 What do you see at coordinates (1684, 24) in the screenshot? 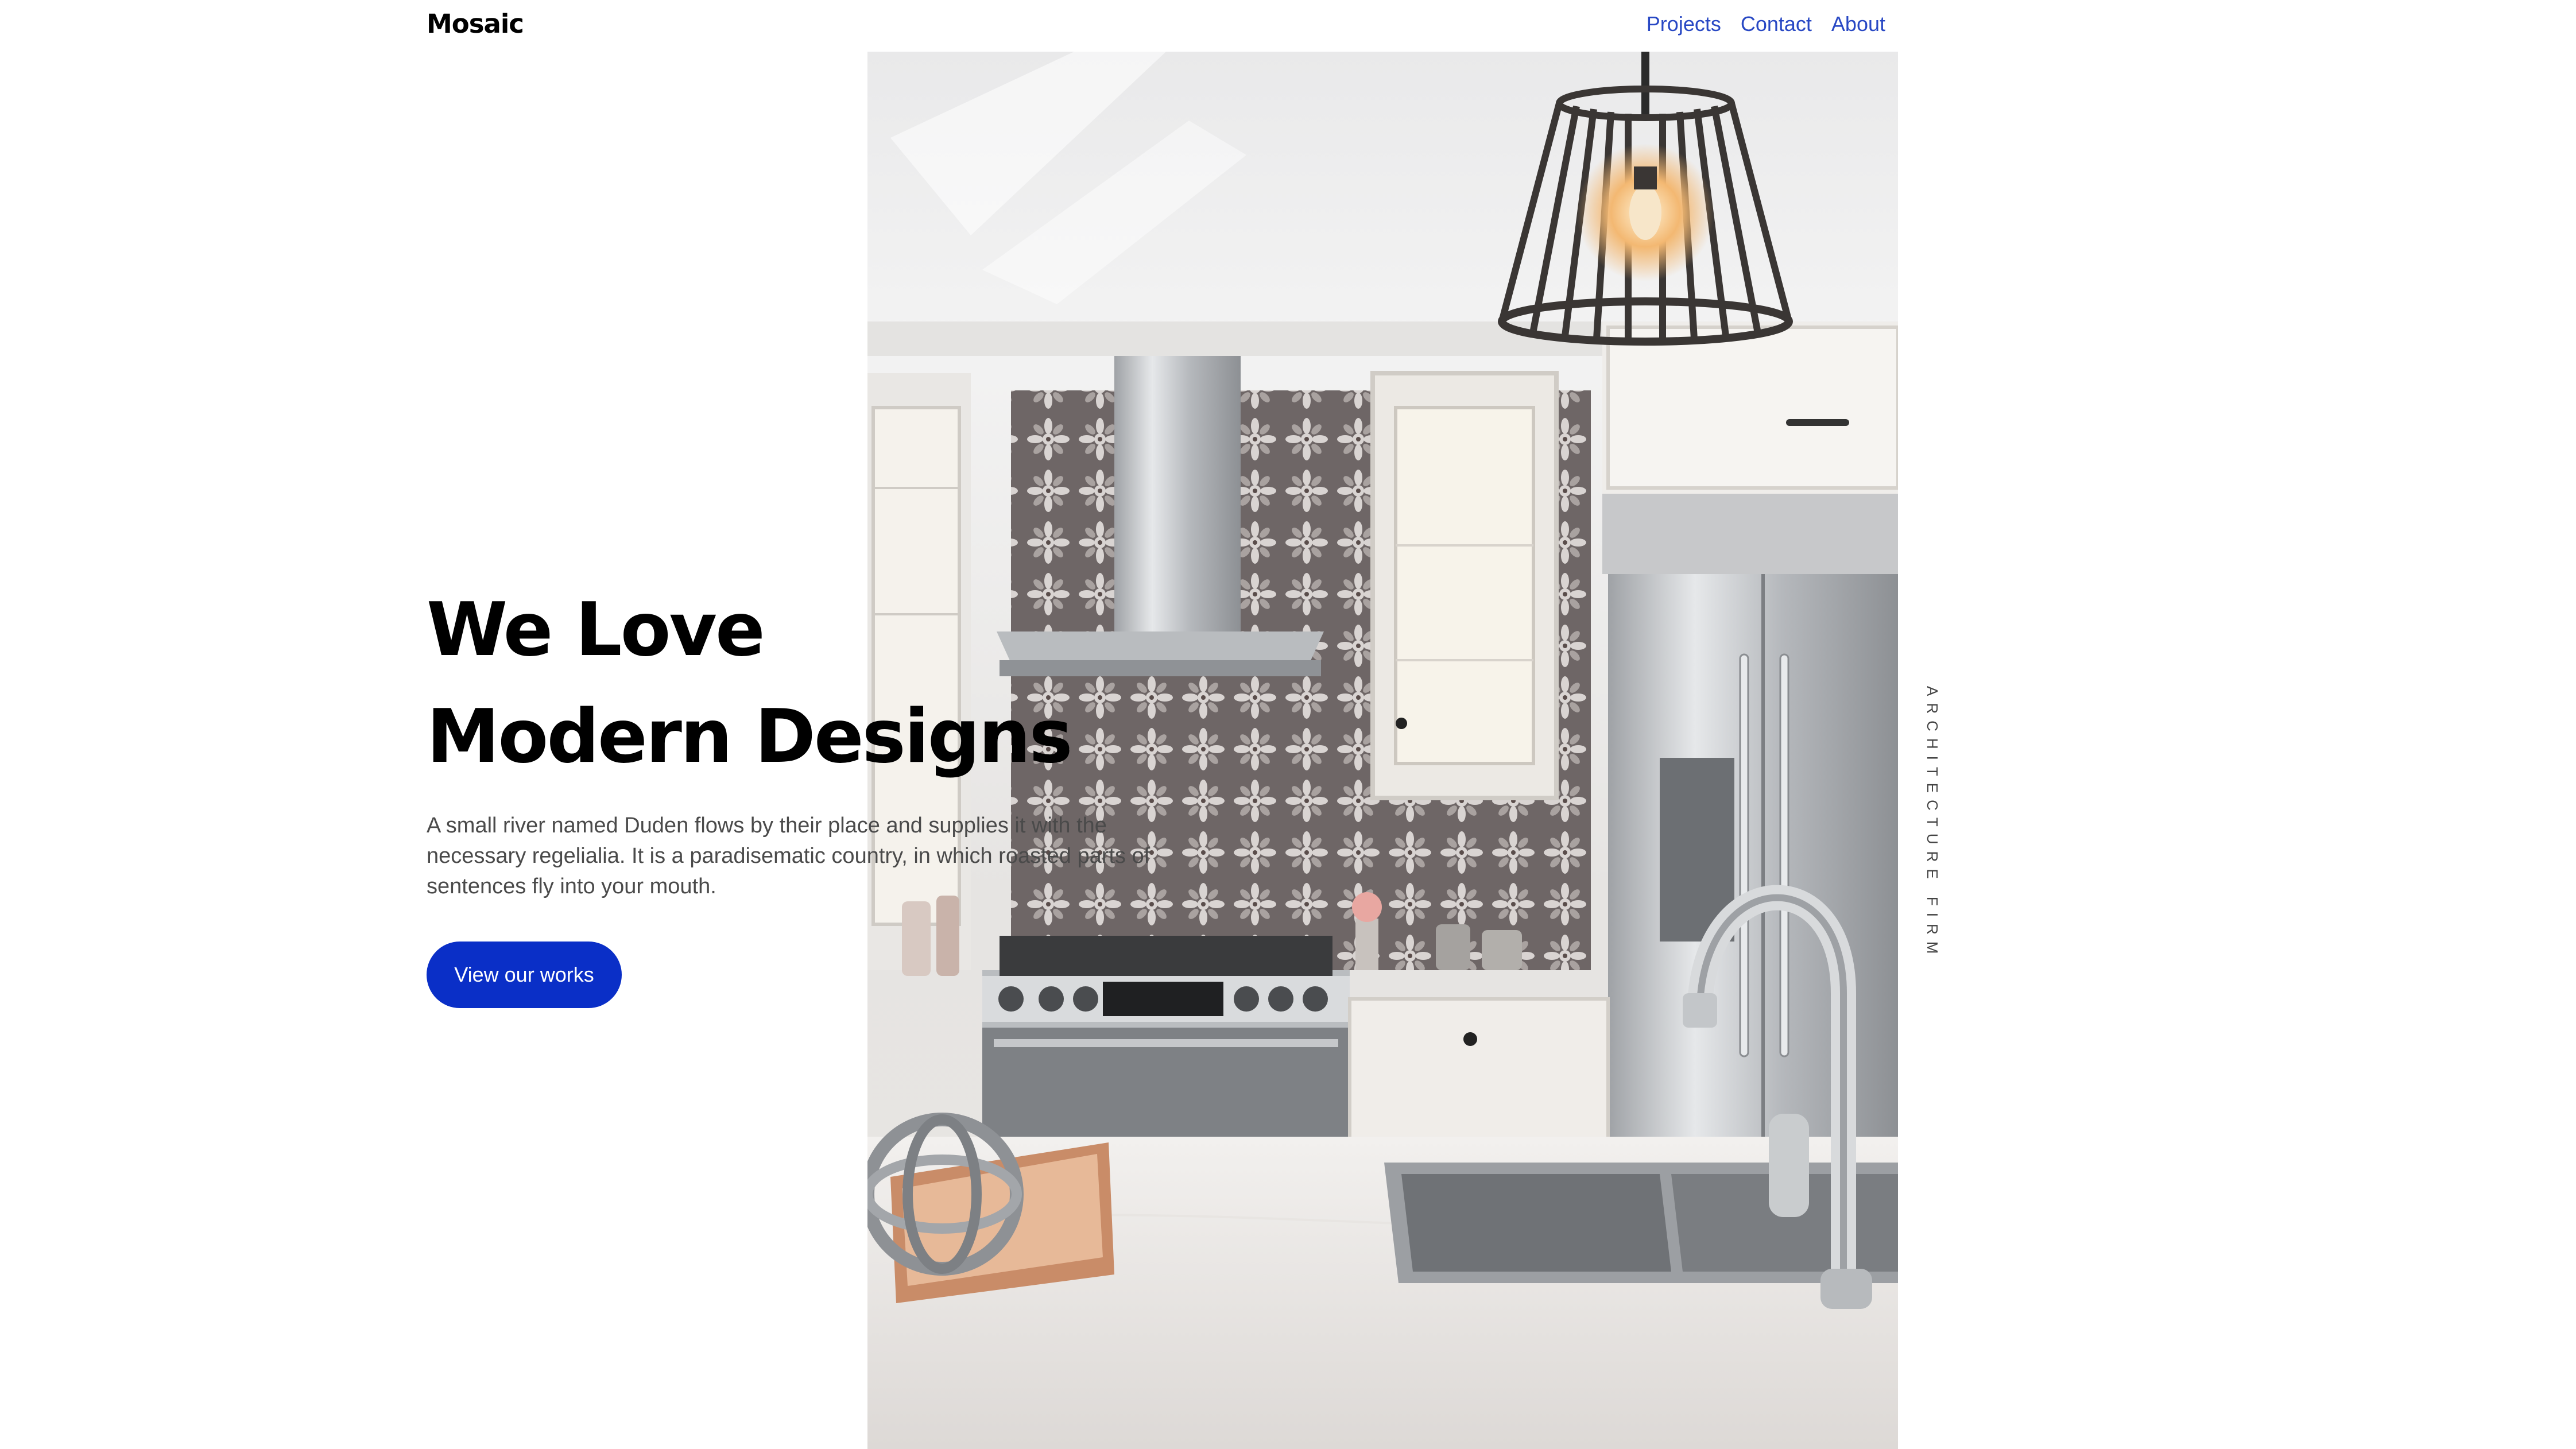
I see `nav-link-projects: Projects` at bounding box center [1684, 24].